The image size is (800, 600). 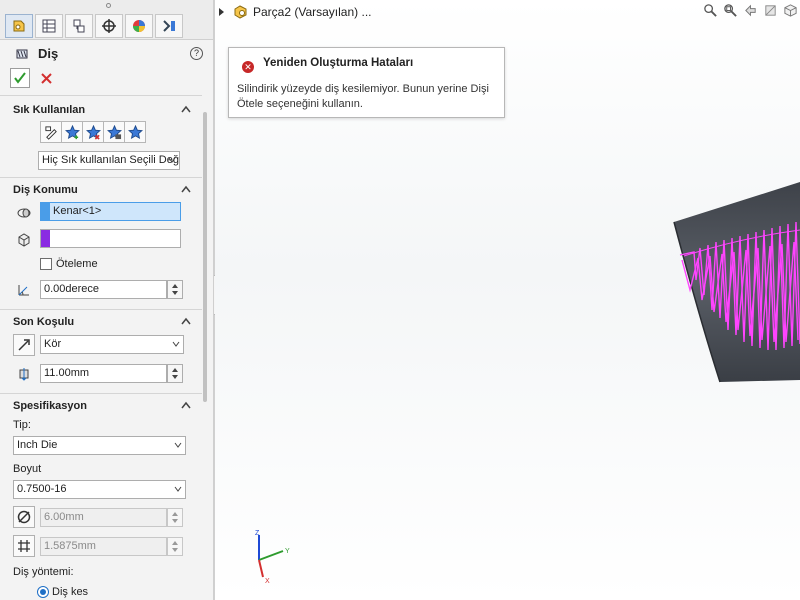 I want to click on checkmark-icon, so click(x=20, y=78).